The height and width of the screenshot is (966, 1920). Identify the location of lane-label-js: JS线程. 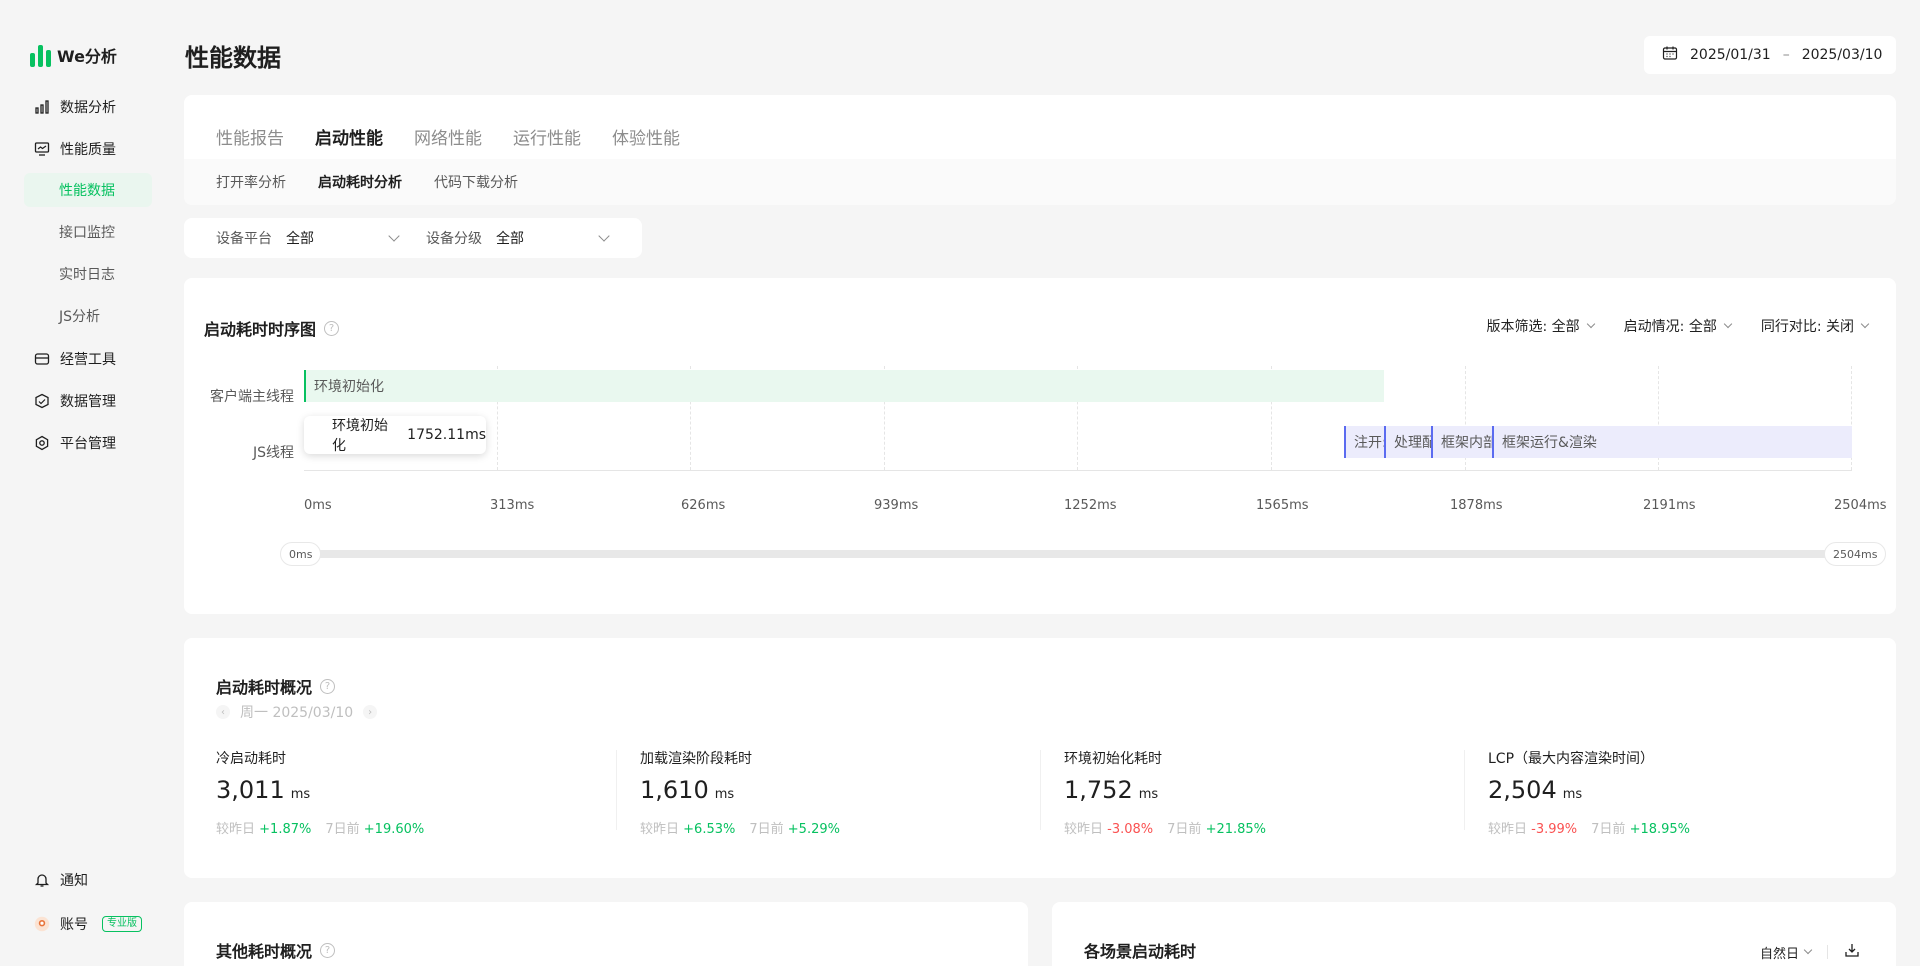
(273, 453).